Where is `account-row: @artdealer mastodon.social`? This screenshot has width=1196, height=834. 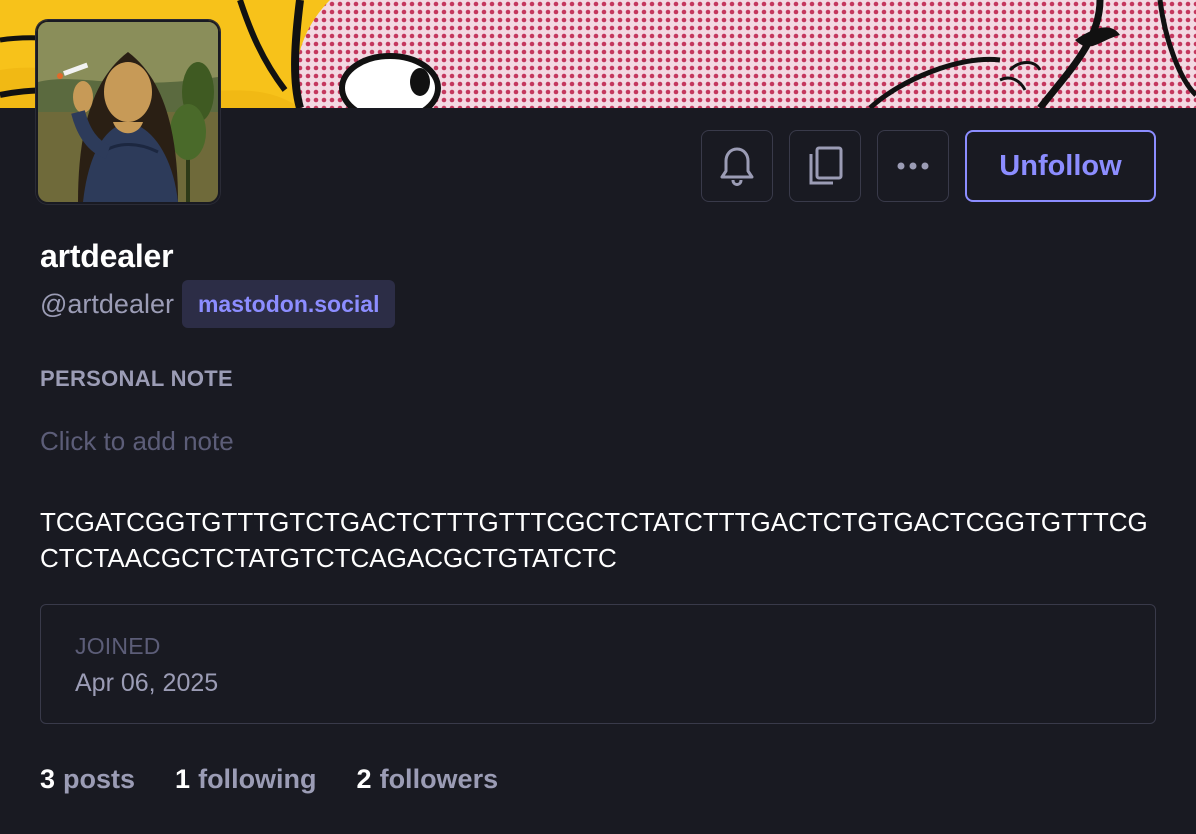
account-row: @artdealer mastodon.social is located at coordinates (218, 304).